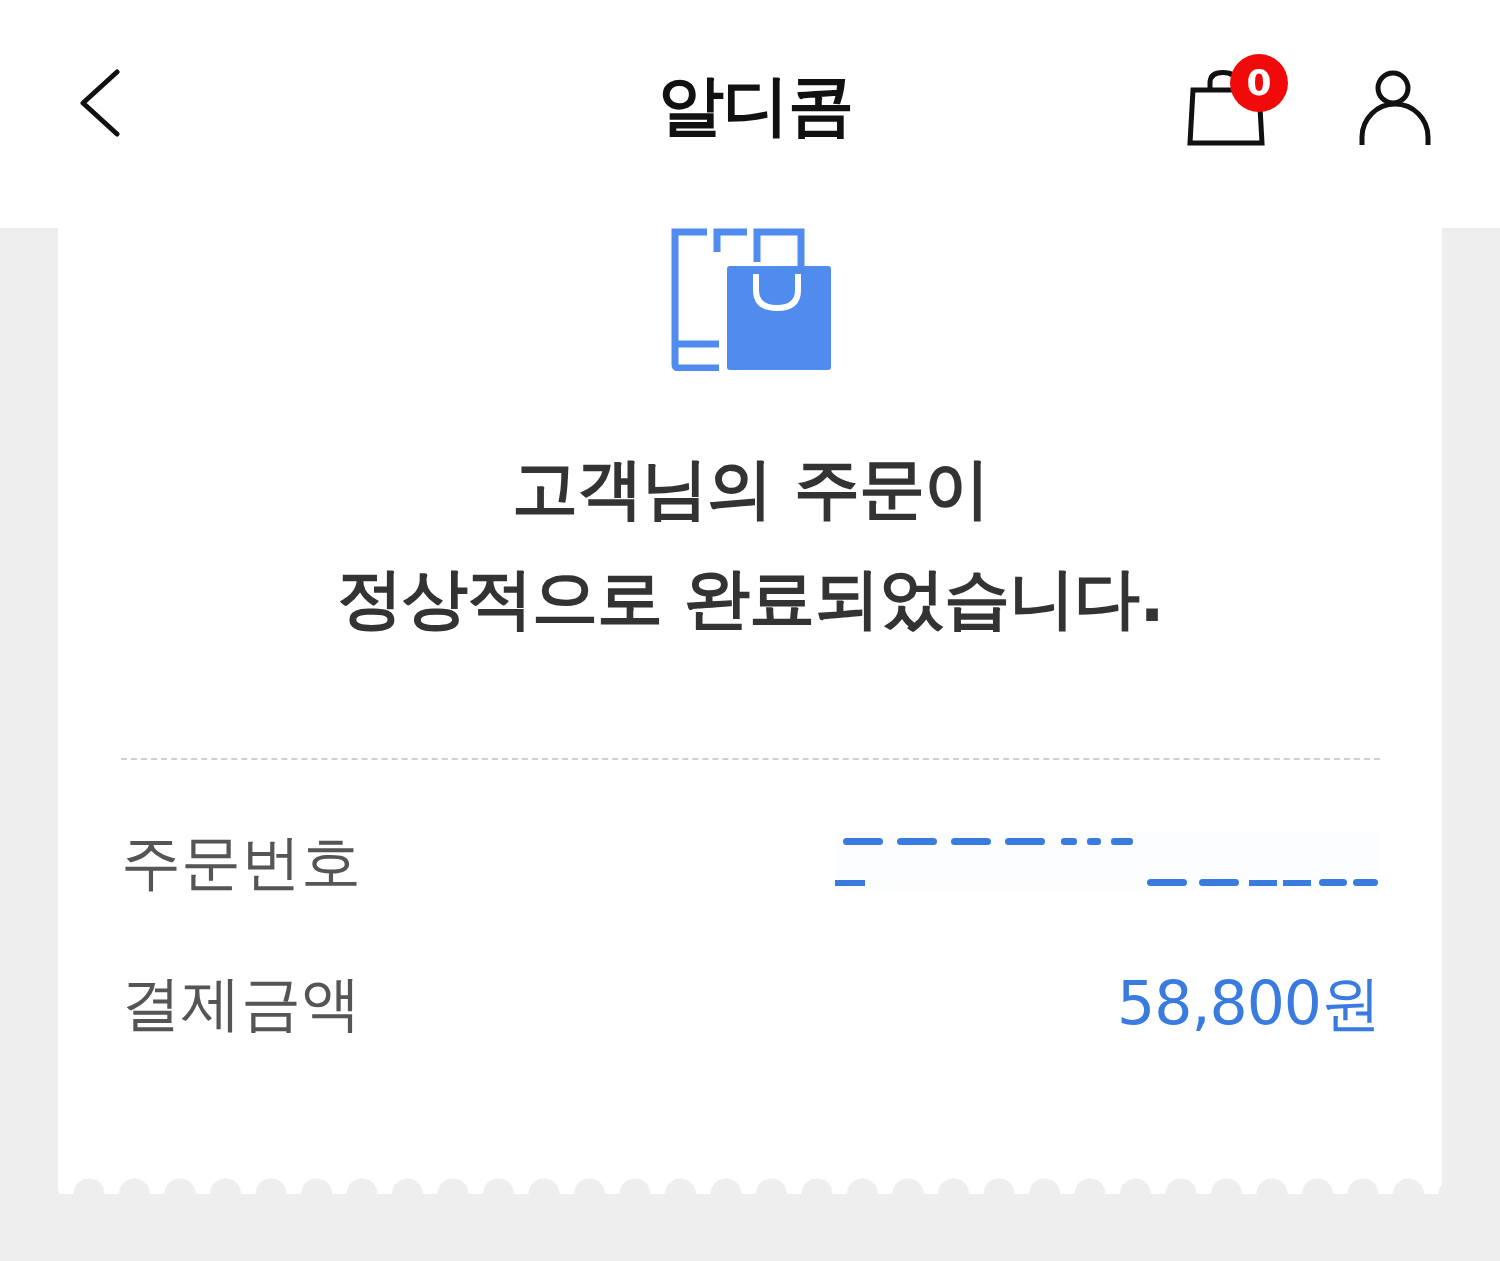 Image resolution: width=1500 pixels, height=1261 pixels. What do you see at coordinates (755, 106) in the screenshot?
I see `app-title: 알디콤` at bounding box center [755, 106].